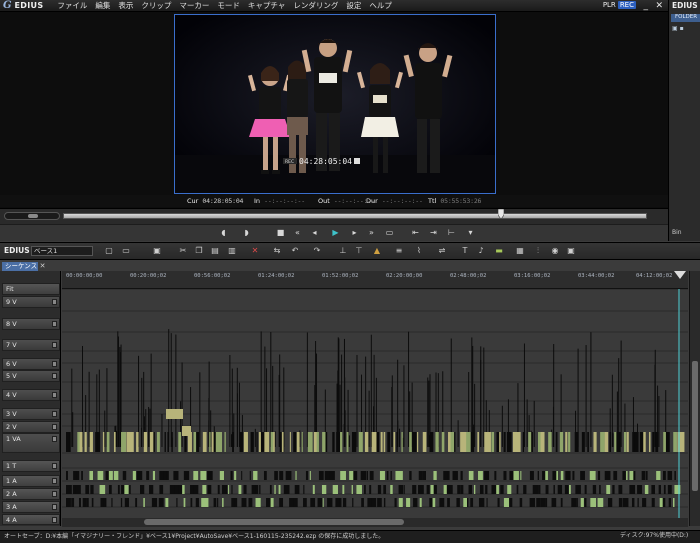 The image size is (700, 543). What do you see at coordinates (380, 5) in the screenshot?
I see `menu-help: ヘルプ` at bounding box center [380, 5].